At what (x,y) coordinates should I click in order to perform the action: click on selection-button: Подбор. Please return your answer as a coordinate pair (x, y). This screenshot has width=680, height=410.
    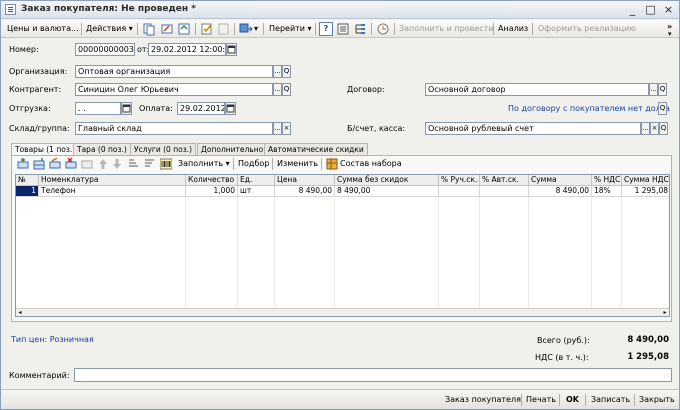
    Looking at the image, I should click on (253, 164).